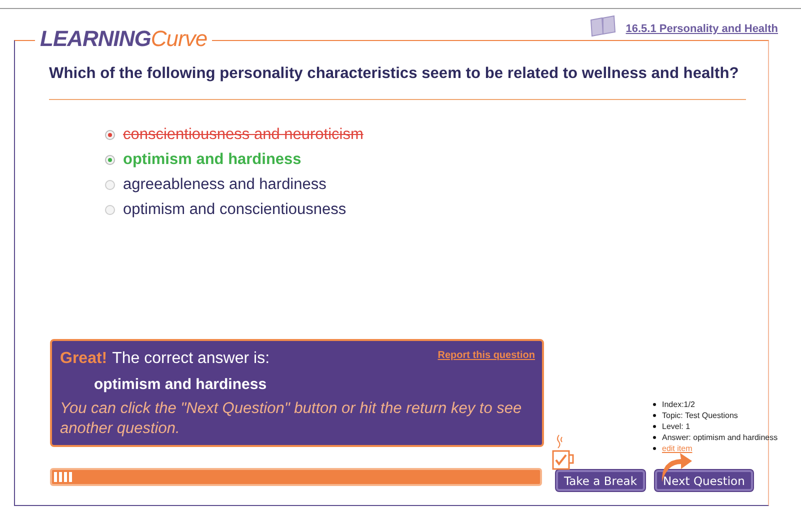 This screenshot has height=514, width=801. Describe the element at coordinates (224, 185) in the screenshot. I see `answer-option: agreeableness and hardiness` at that location.